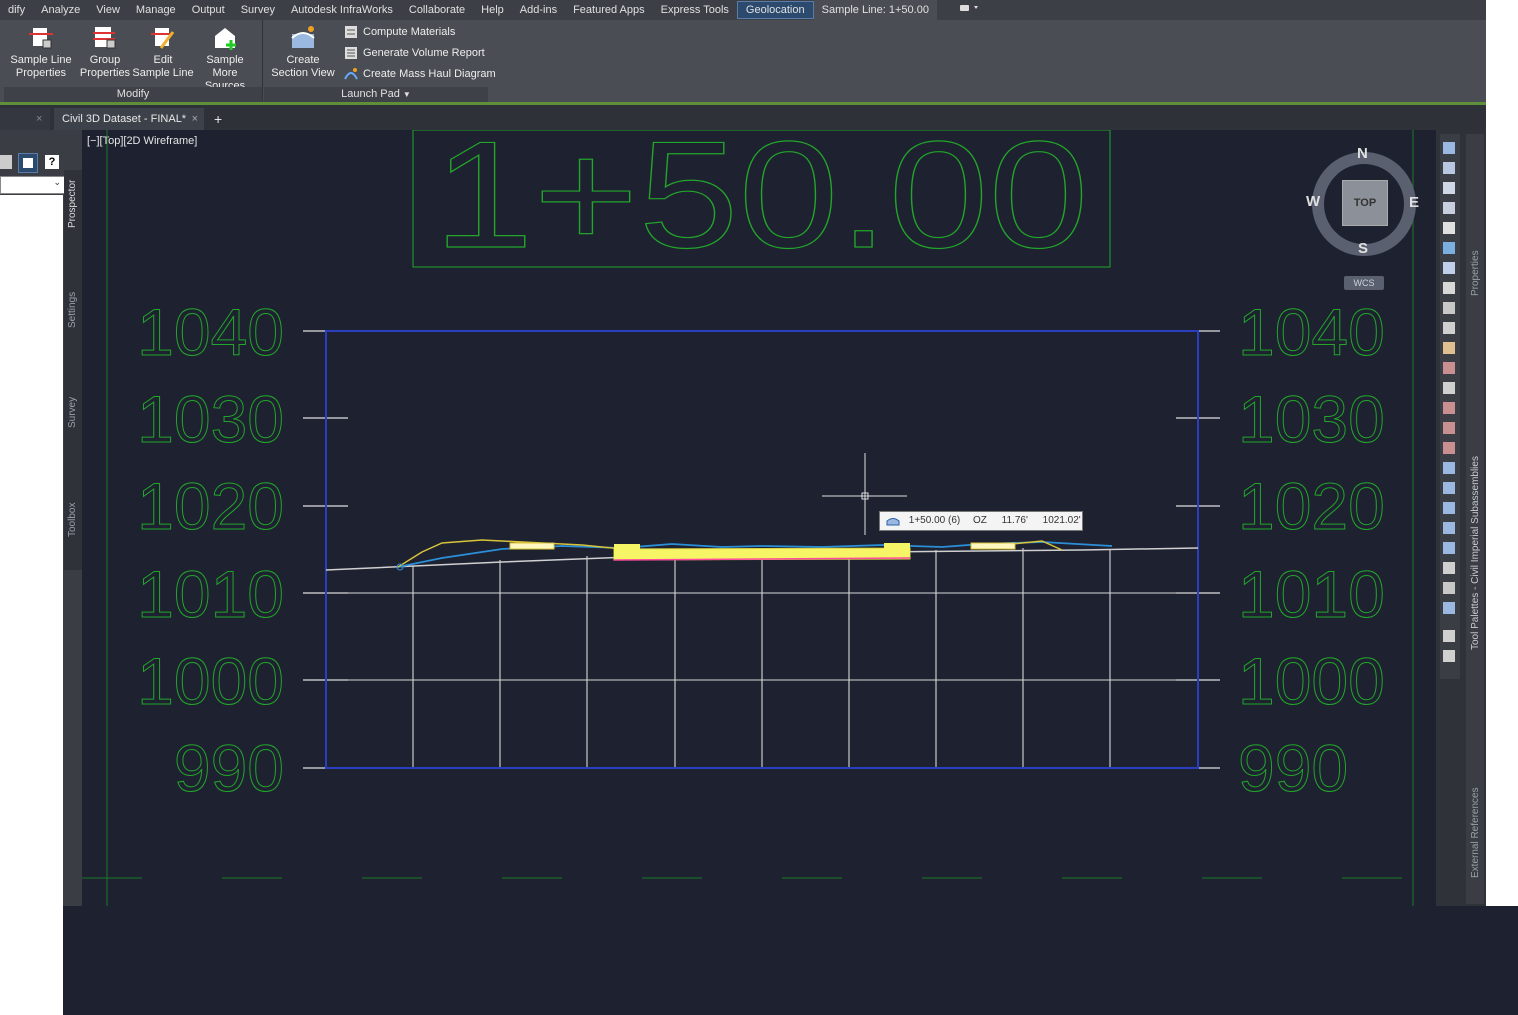 The height and width of the screenshot is (1015, 1518). I want to click on prospector-tree, so click(31, 605).